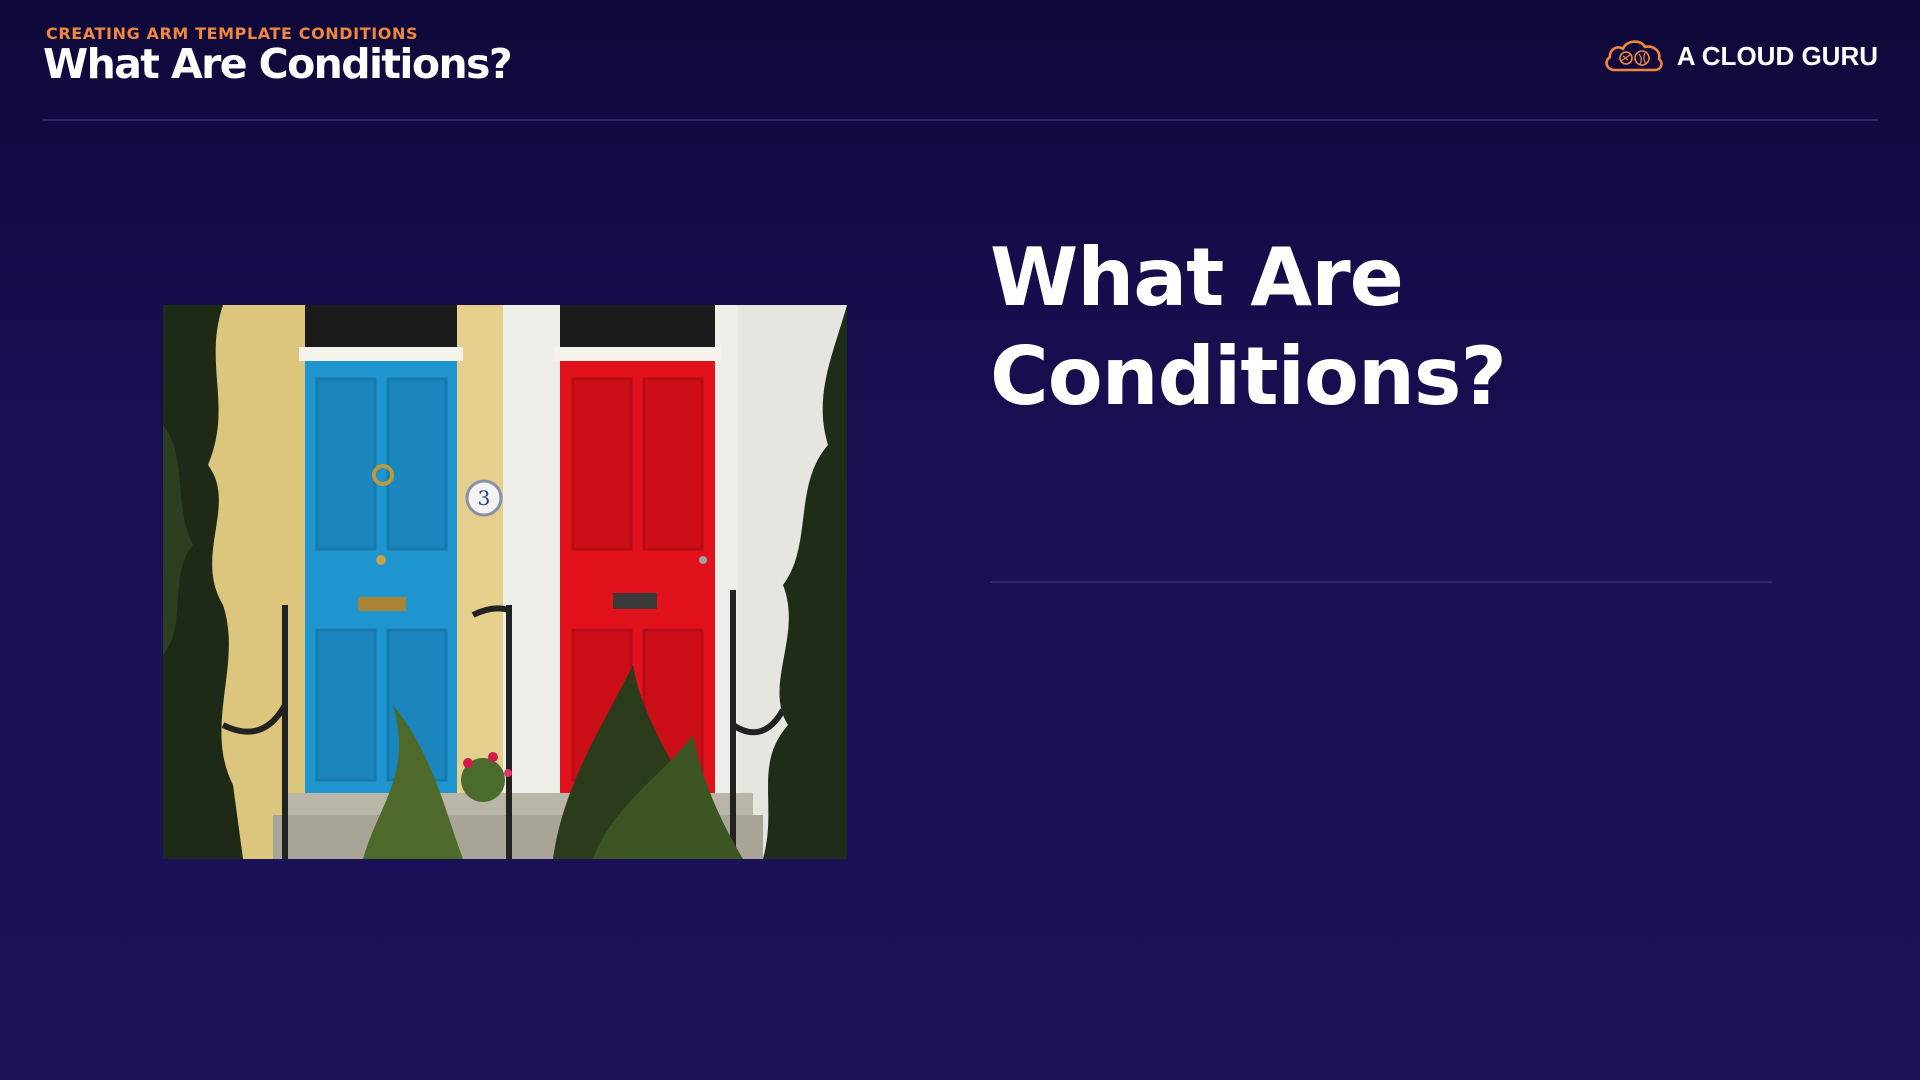  Describe the element at coordinates (484, 498) in the screenshot. I see `house-number: 3` at that location.